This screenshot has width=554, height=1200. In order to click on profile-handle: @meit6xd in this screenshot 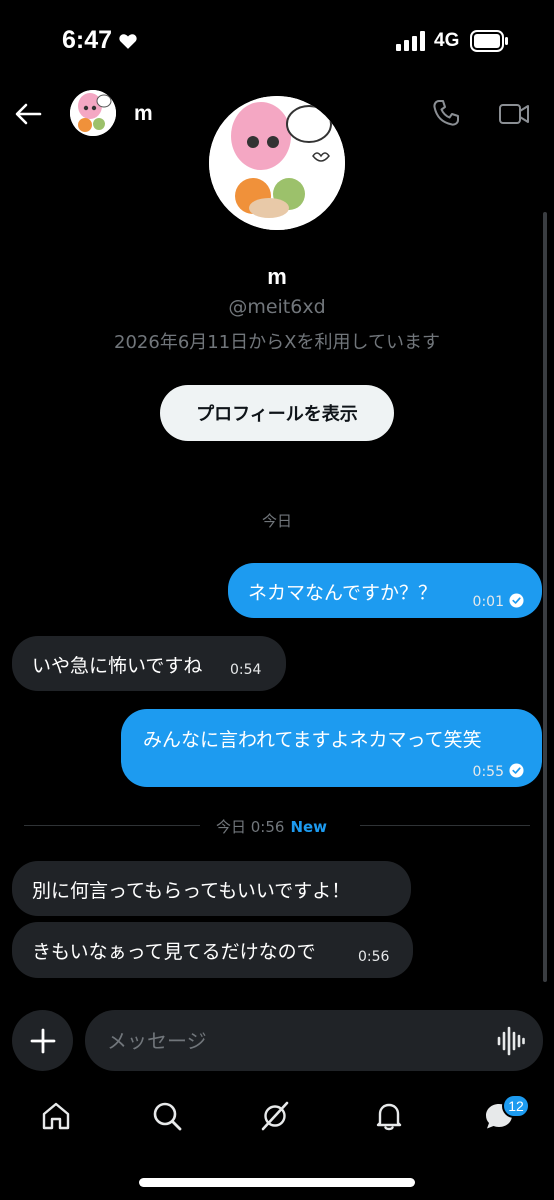, I will do `click(277, 307)`.